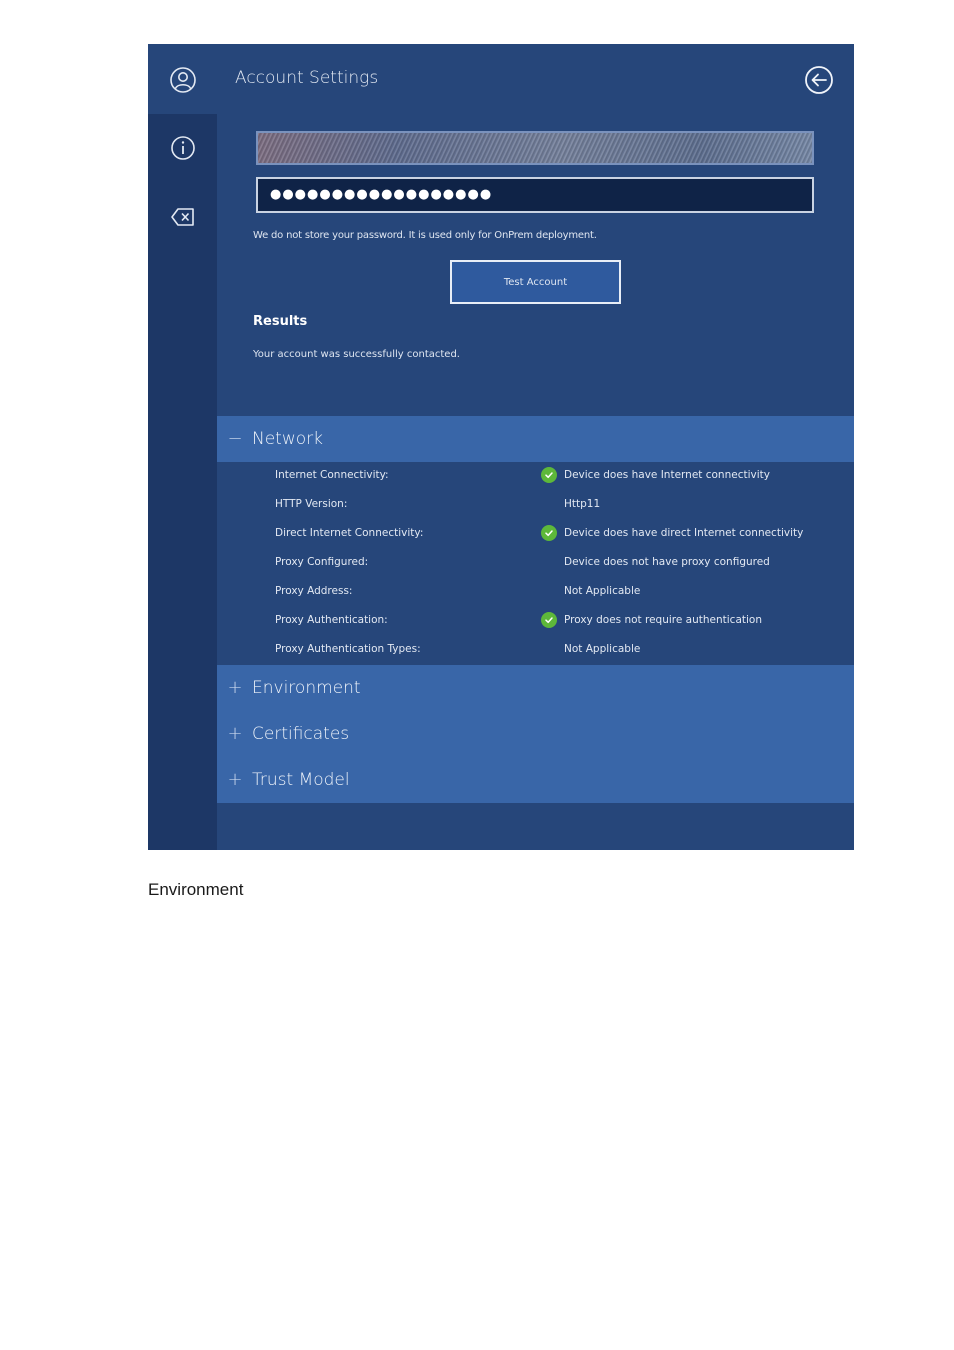 The image size is (954, 1350). Describe the element at coordinates (535, 734) in the screenshot. I see `section-certificates-header: + Certificates` at that location.